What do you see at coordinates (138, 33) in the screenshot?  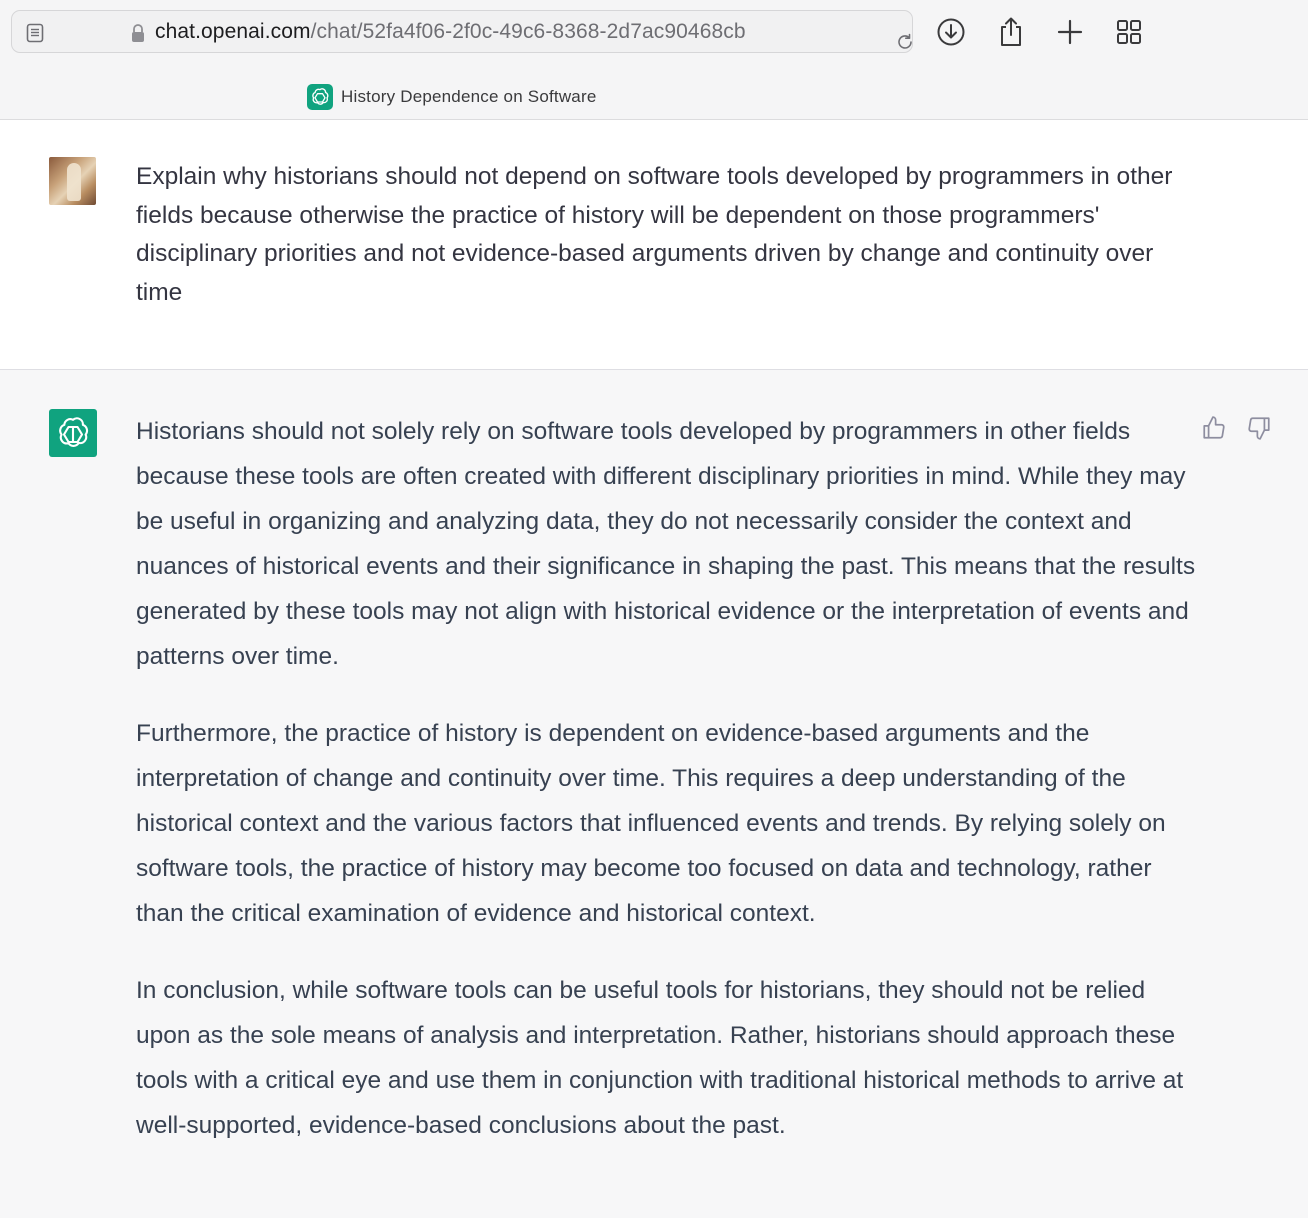 I see `lock-icon` at bounding box center [138, 33].